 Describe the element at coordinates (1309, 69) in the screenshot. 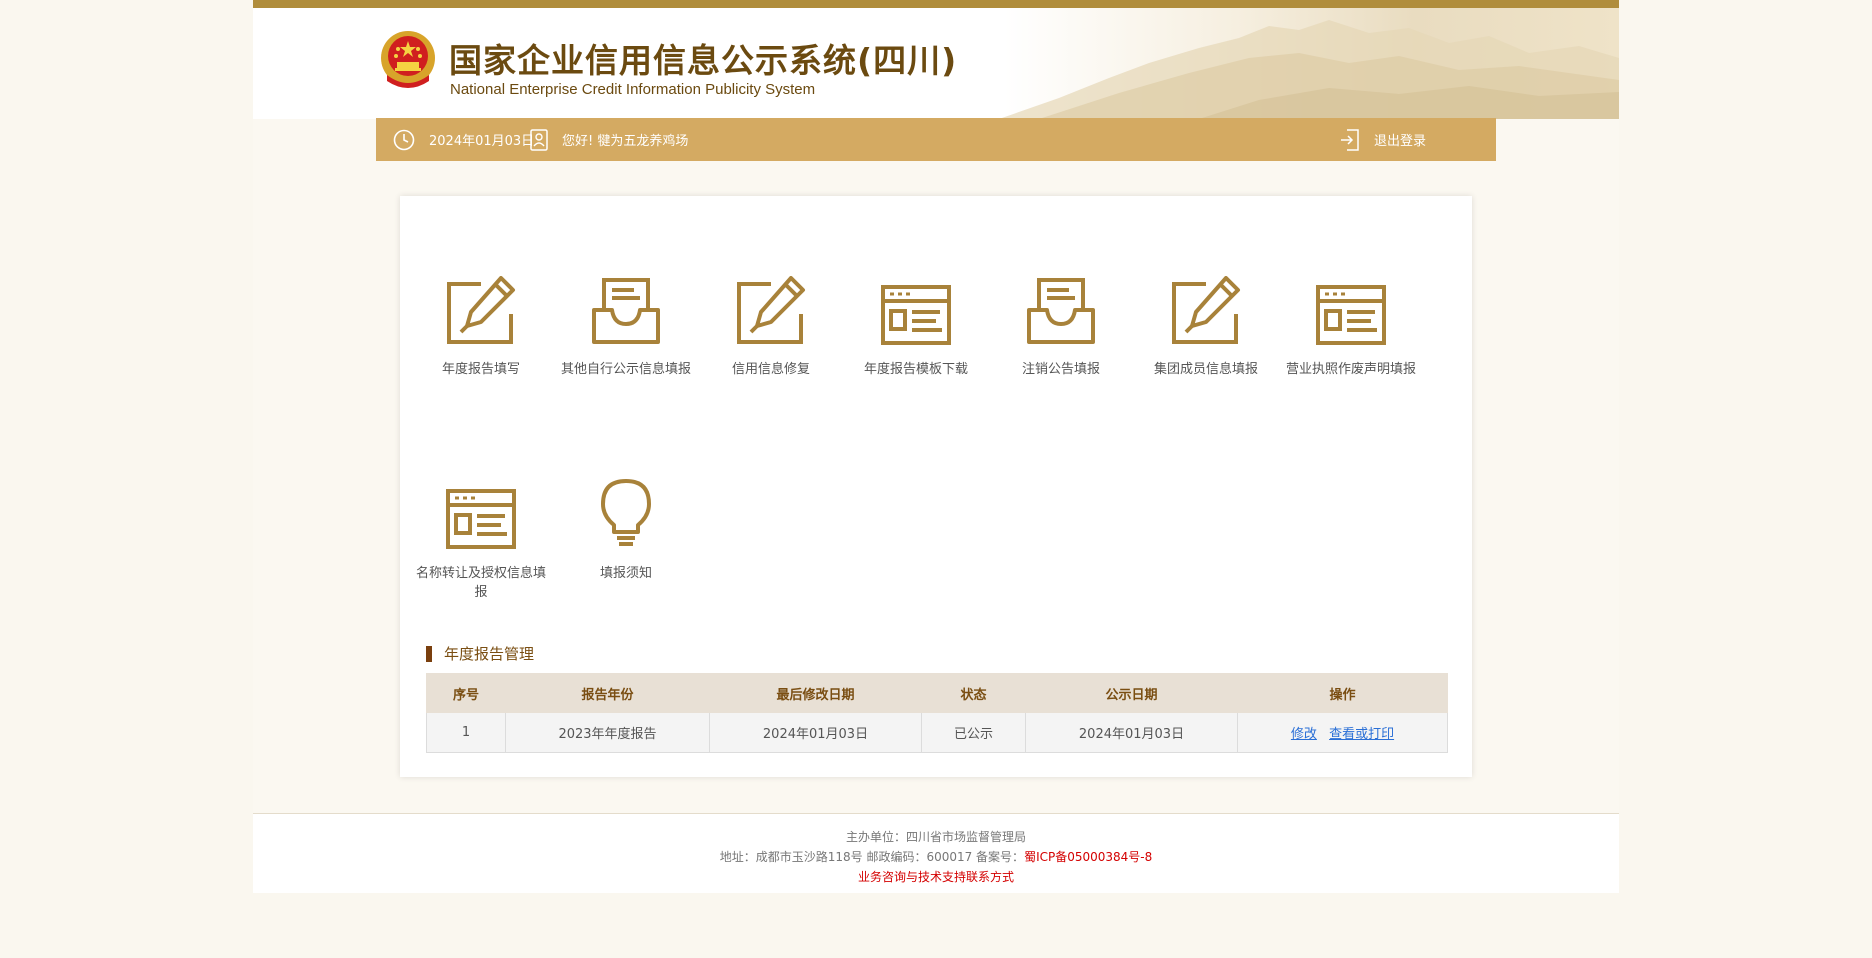

I see `mountain-landscape-decoration` at that location.